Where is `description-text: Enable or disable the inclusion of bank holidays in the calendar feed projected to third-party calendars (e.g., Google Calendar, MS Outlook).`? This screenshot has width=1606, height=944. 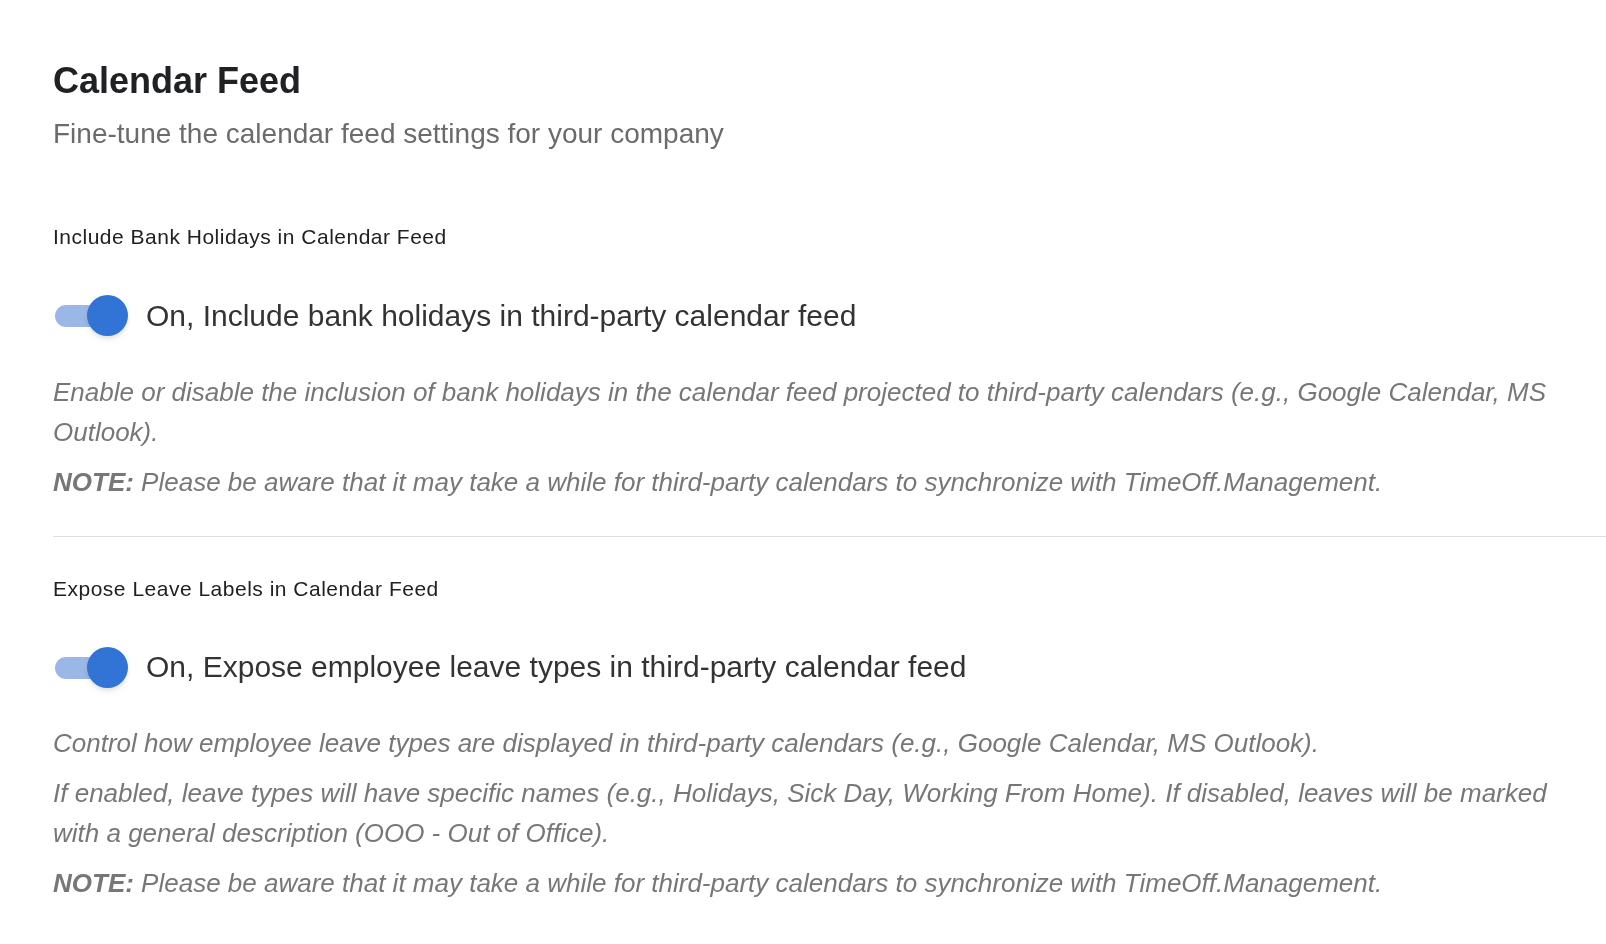
description-text: Enable or disable the inclusion of bank holidays in the calendar feed projected to third-party calendars (e.g., Google Calendar, MS Outlook). is located at coordinates (800, 412).